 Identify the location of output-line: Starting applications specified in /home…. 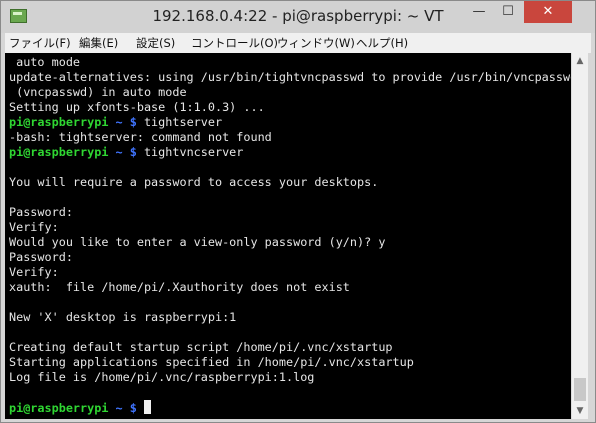
(211, 362).